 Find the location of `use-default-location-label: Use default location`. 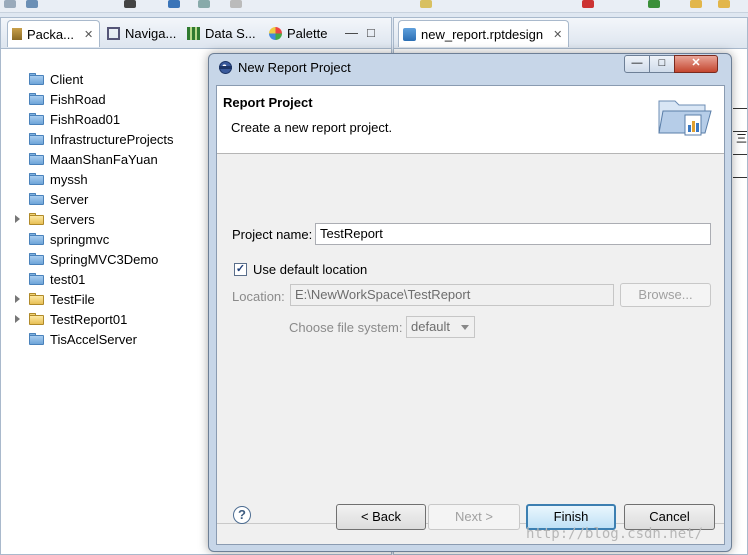

use-default-location-label: Use default location is located at coordinates (310, 269).